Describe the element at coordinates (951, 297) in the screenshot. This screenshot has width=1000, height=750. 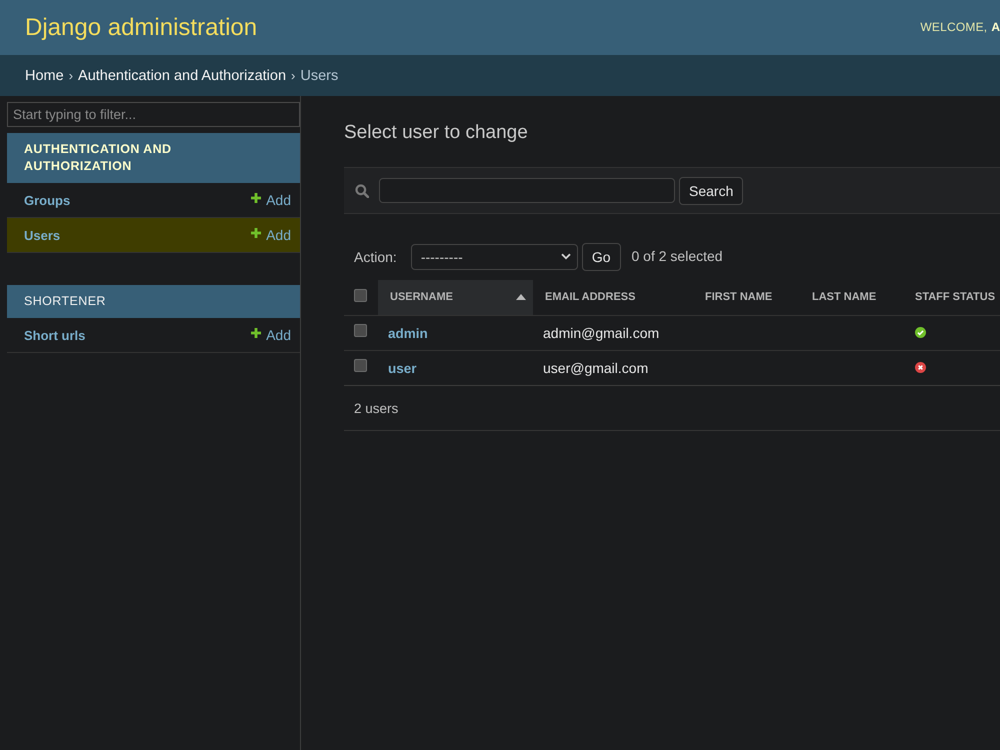
I see `column-header: STAFF STATUS` at that location.